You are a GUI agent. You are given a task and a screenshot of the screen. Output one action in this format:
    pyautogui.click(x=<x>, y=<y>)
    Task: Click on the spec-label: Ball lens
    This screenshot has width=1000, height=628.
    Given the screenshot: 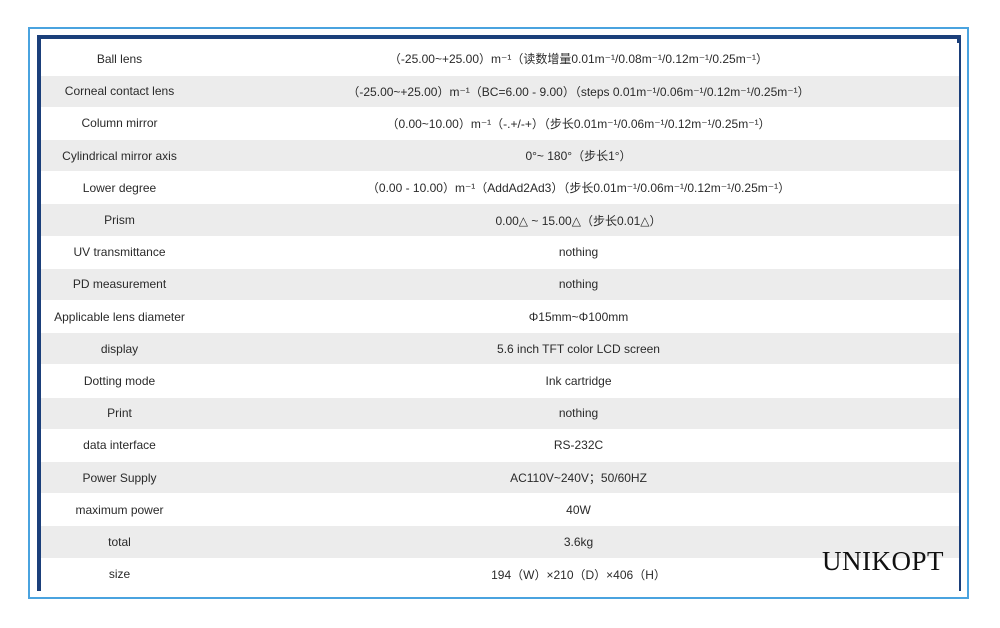 What is the action you would take?
    pyautogui.click(x=119, y=59)
    